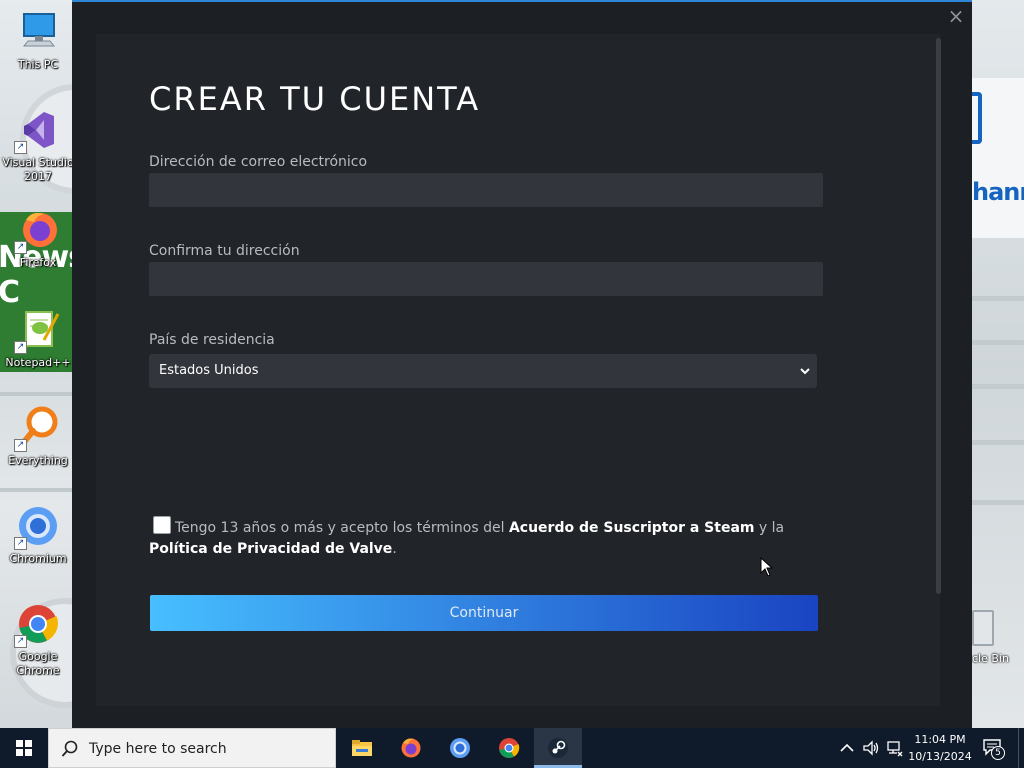 This screenshot has width=1024, height=768. Describe the element at coordinates (38, 428) in the screenshot. I see `everything-search-icon: ↗` at that location.